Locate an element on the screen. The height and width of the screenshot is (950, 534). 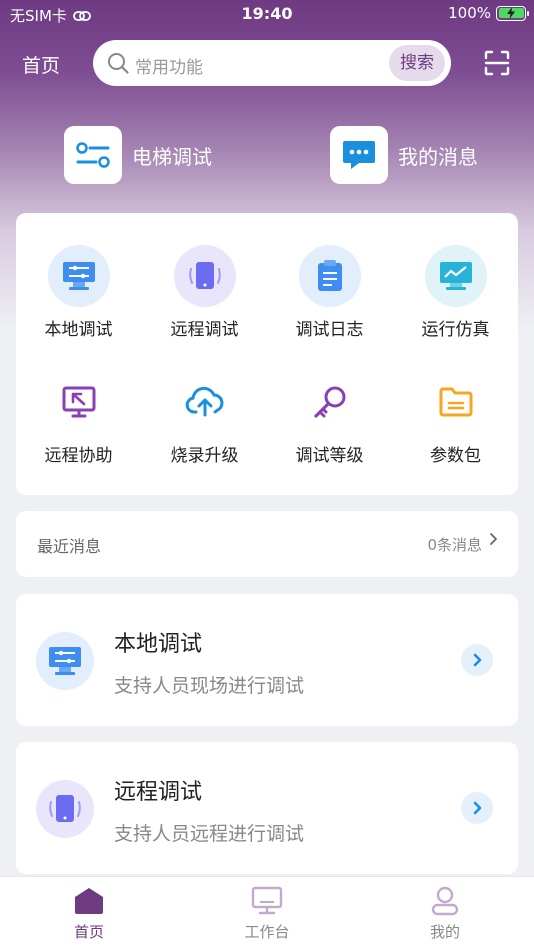
feature-description: 支持人员现场进行调试 is located at coordinates (209, 686).